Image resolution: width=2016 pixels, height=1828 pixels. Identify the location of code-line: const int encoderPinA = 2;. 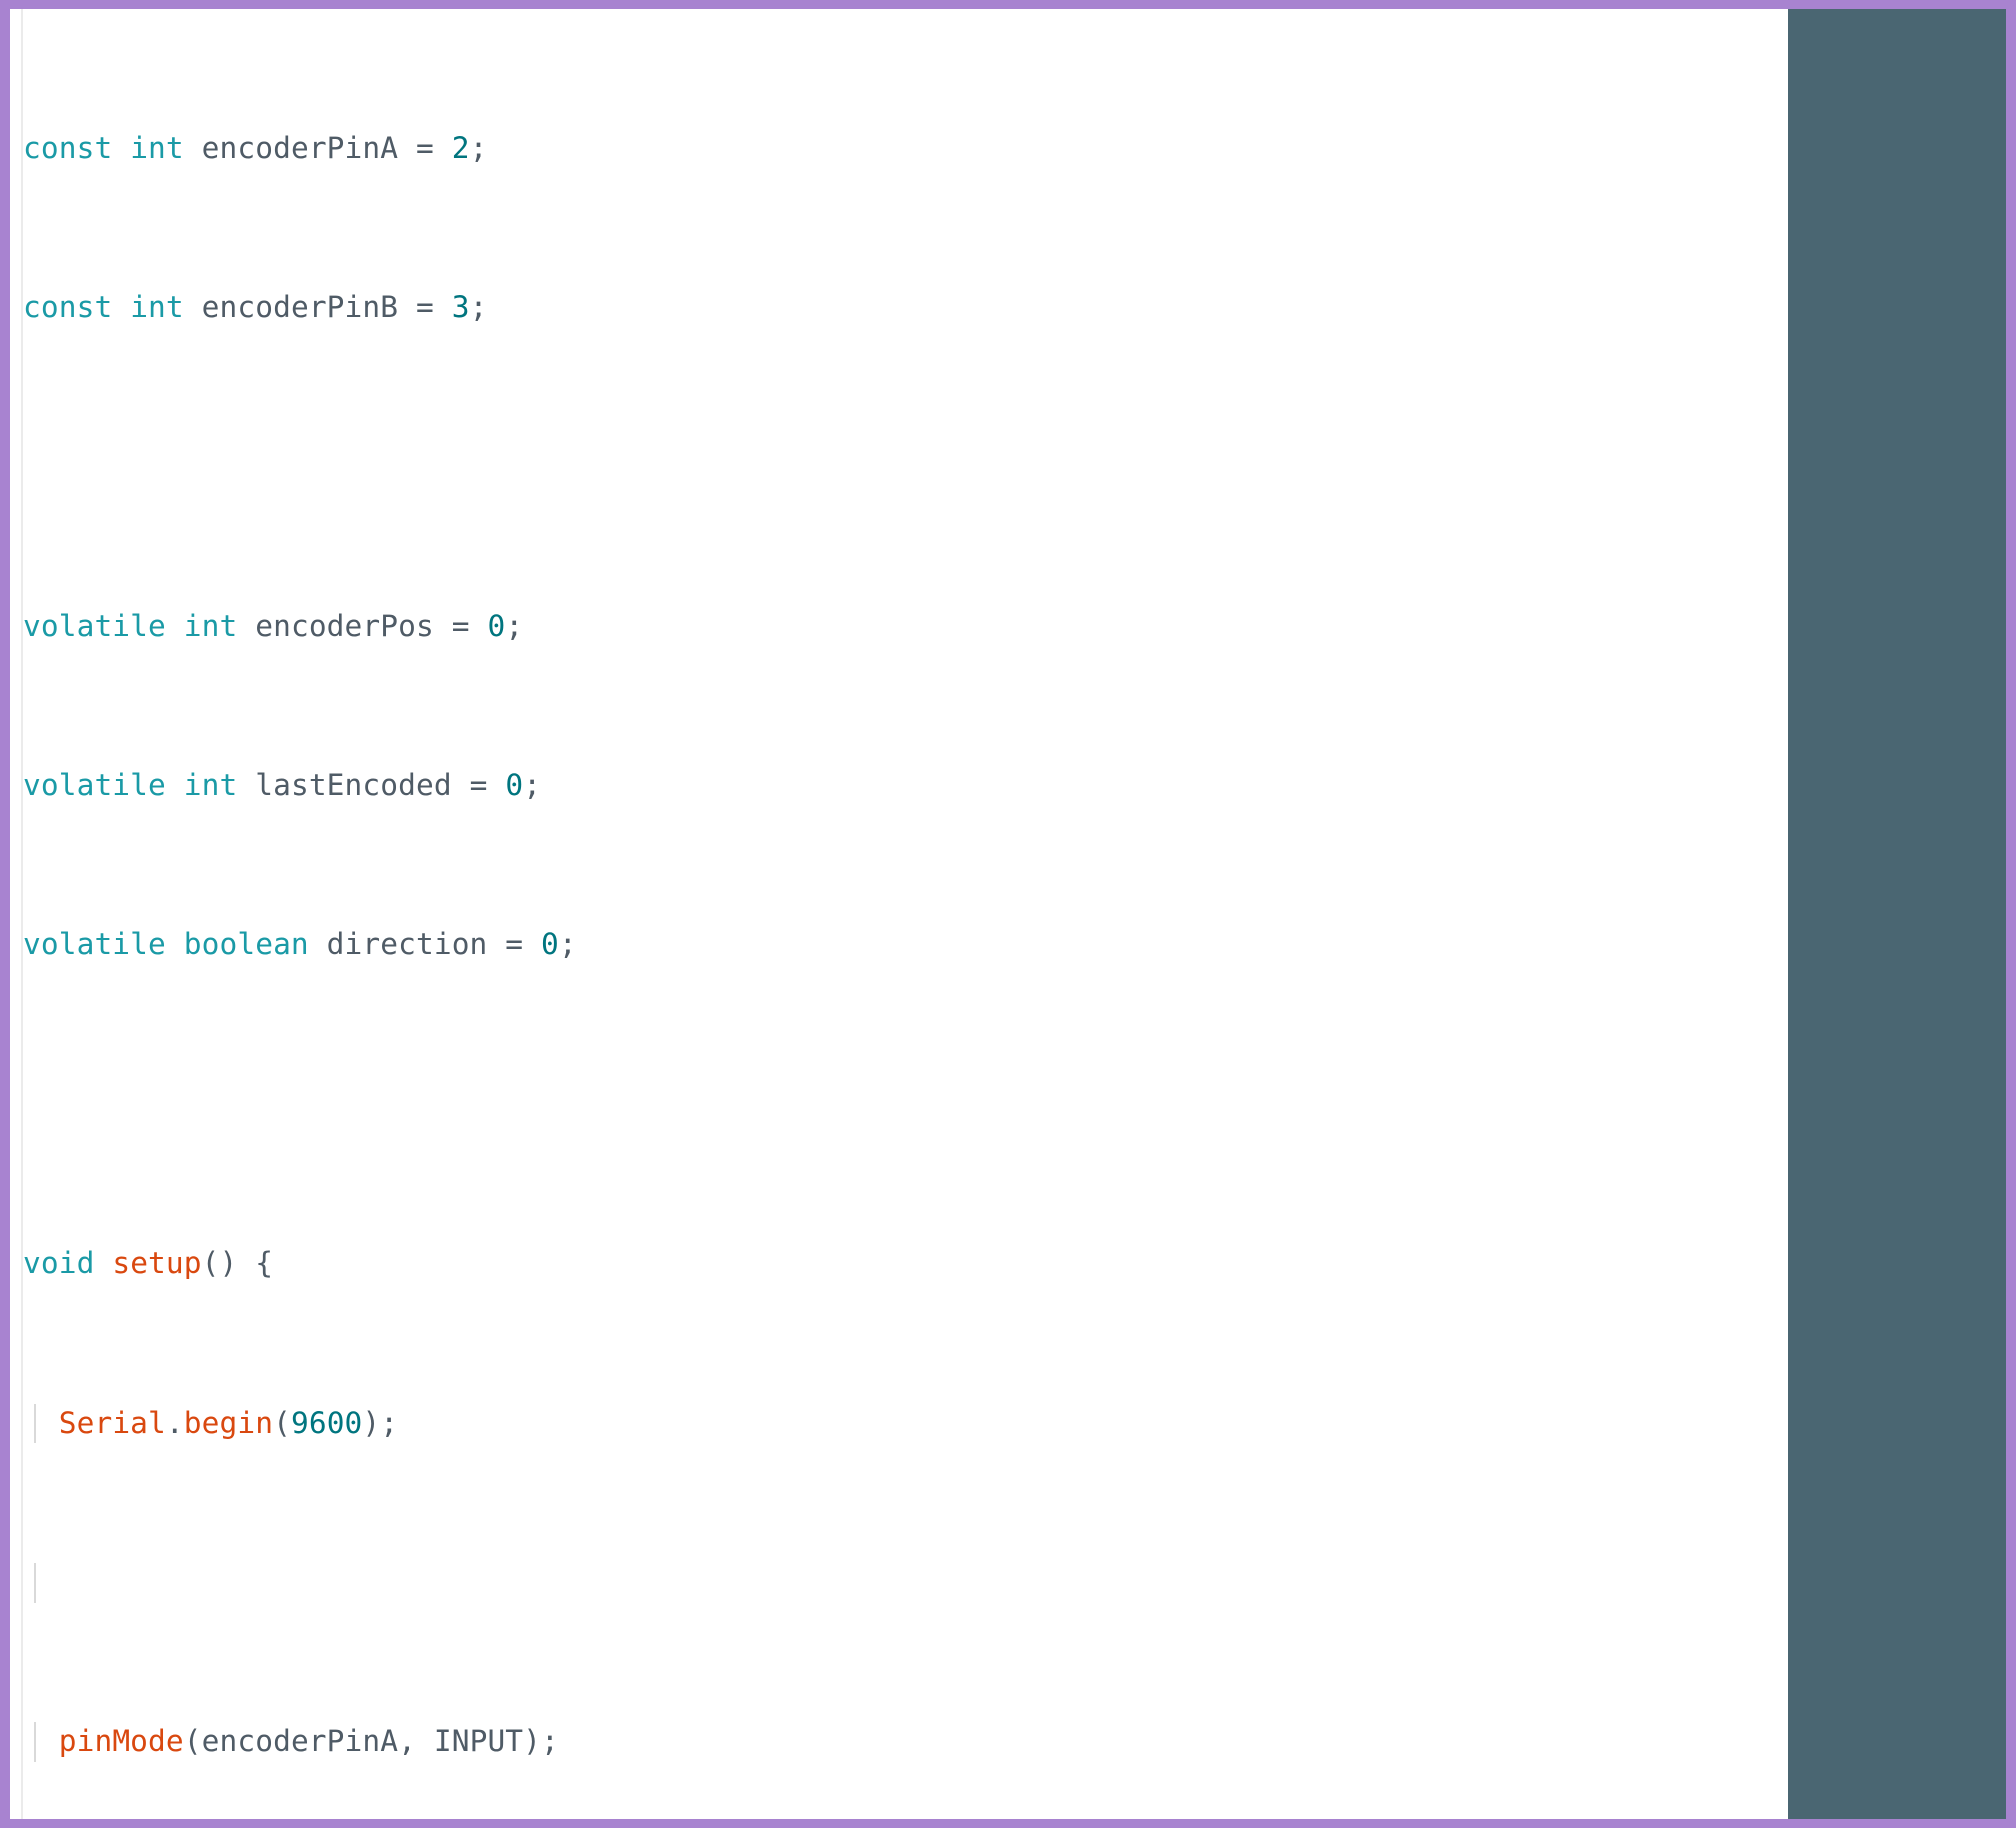
(255, 147).